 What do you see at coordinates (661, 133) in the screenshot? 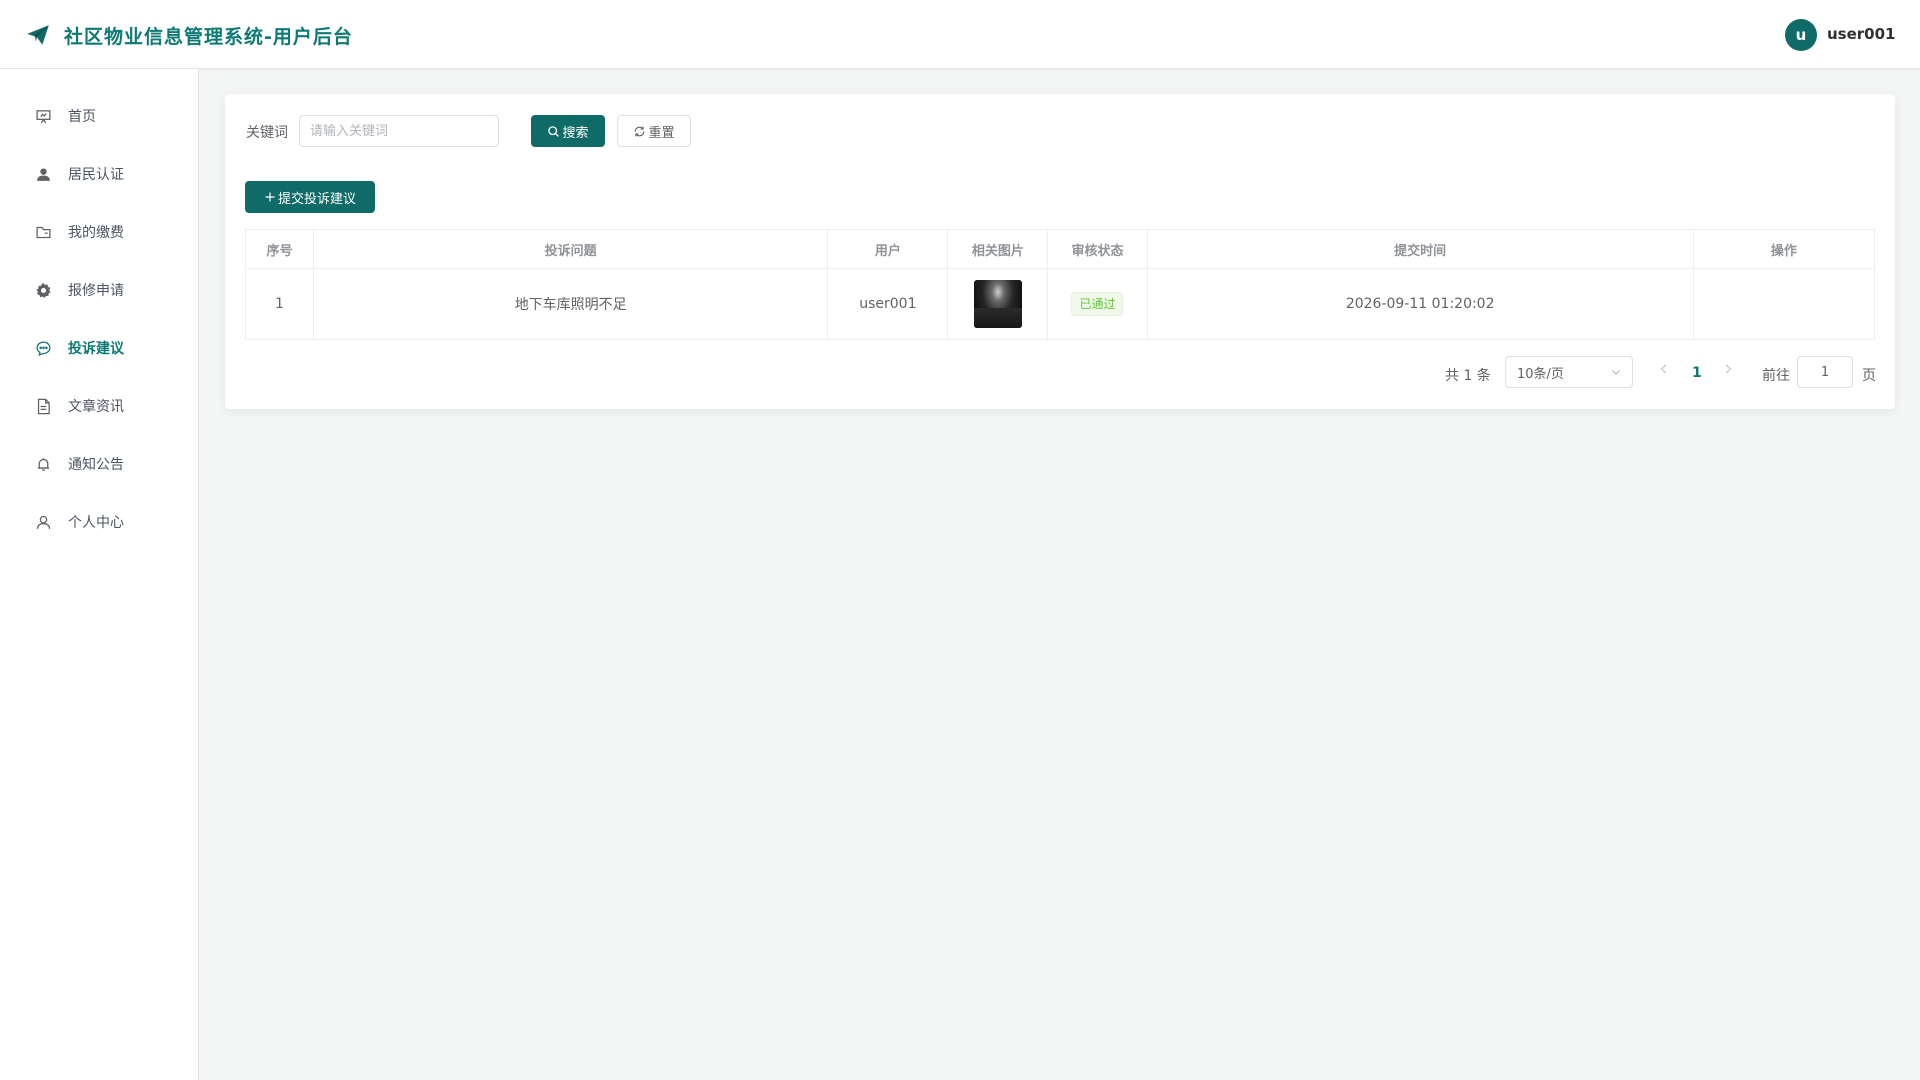
I see `reset-button-label: 重置` at bounding box center [661, 133].